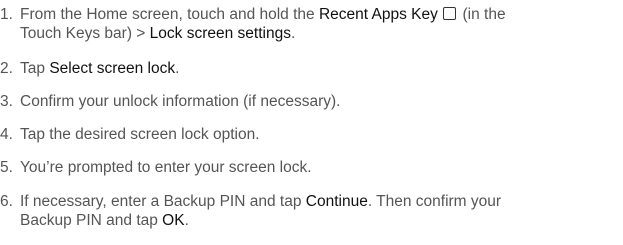 The image size is (623, 245). I want to click on ok-label: OK, so click(173, 220).